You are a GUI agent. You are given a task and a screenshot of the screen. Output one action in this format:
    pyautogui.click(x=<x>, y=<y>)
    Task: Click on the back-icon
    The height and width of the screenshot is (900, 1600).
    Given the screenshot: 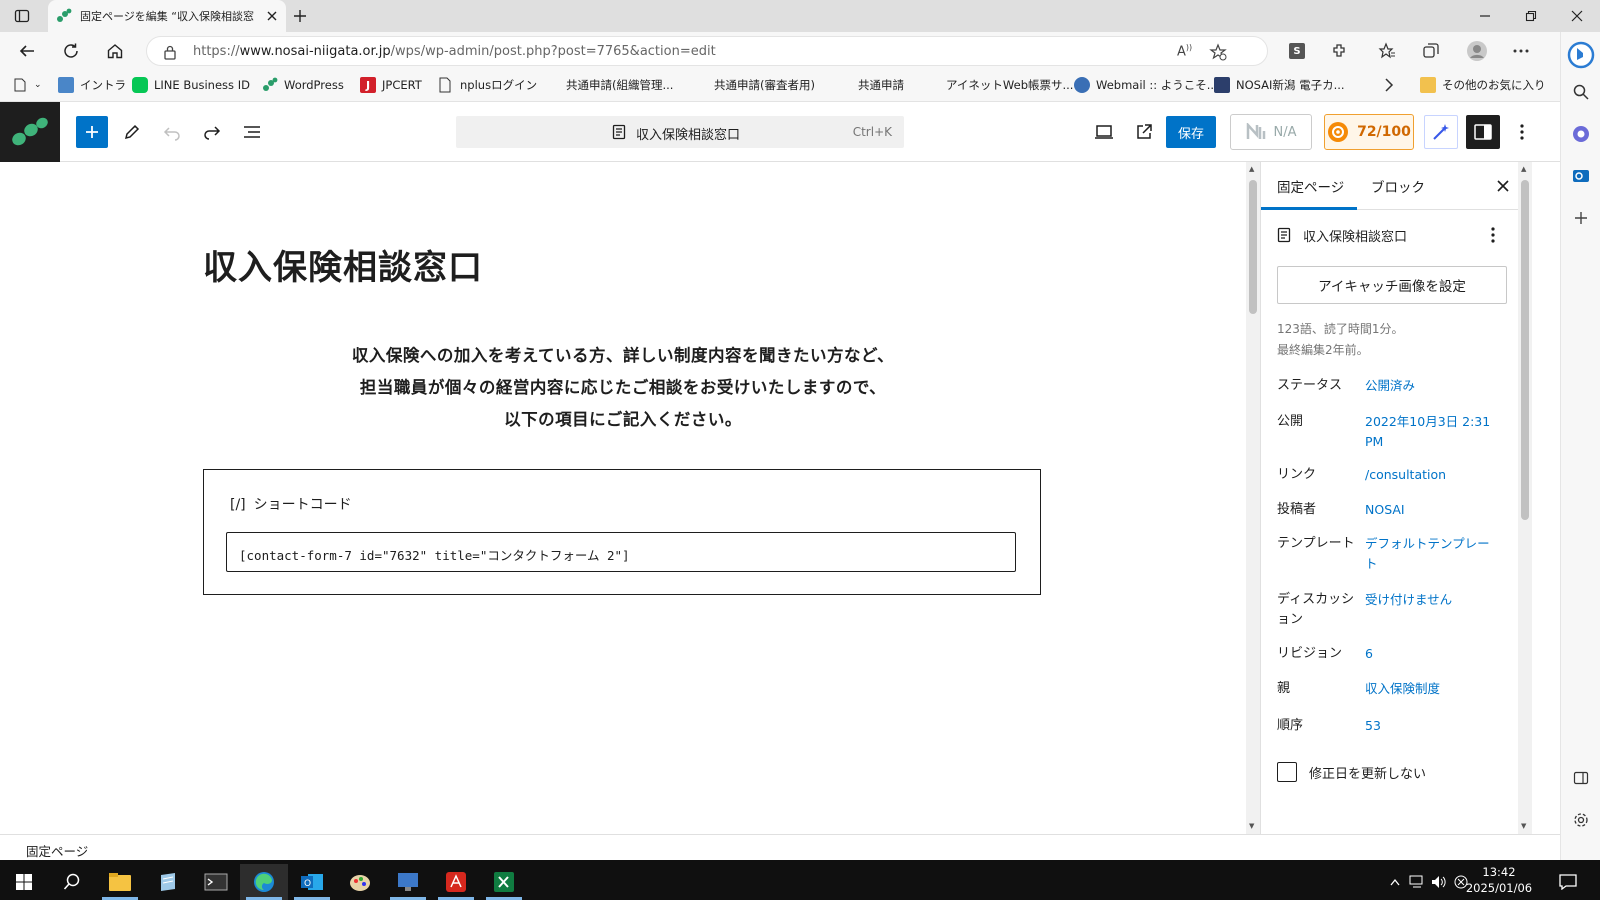 What is the action you would take?
    pyautogui.click(x=27, y=51)
    